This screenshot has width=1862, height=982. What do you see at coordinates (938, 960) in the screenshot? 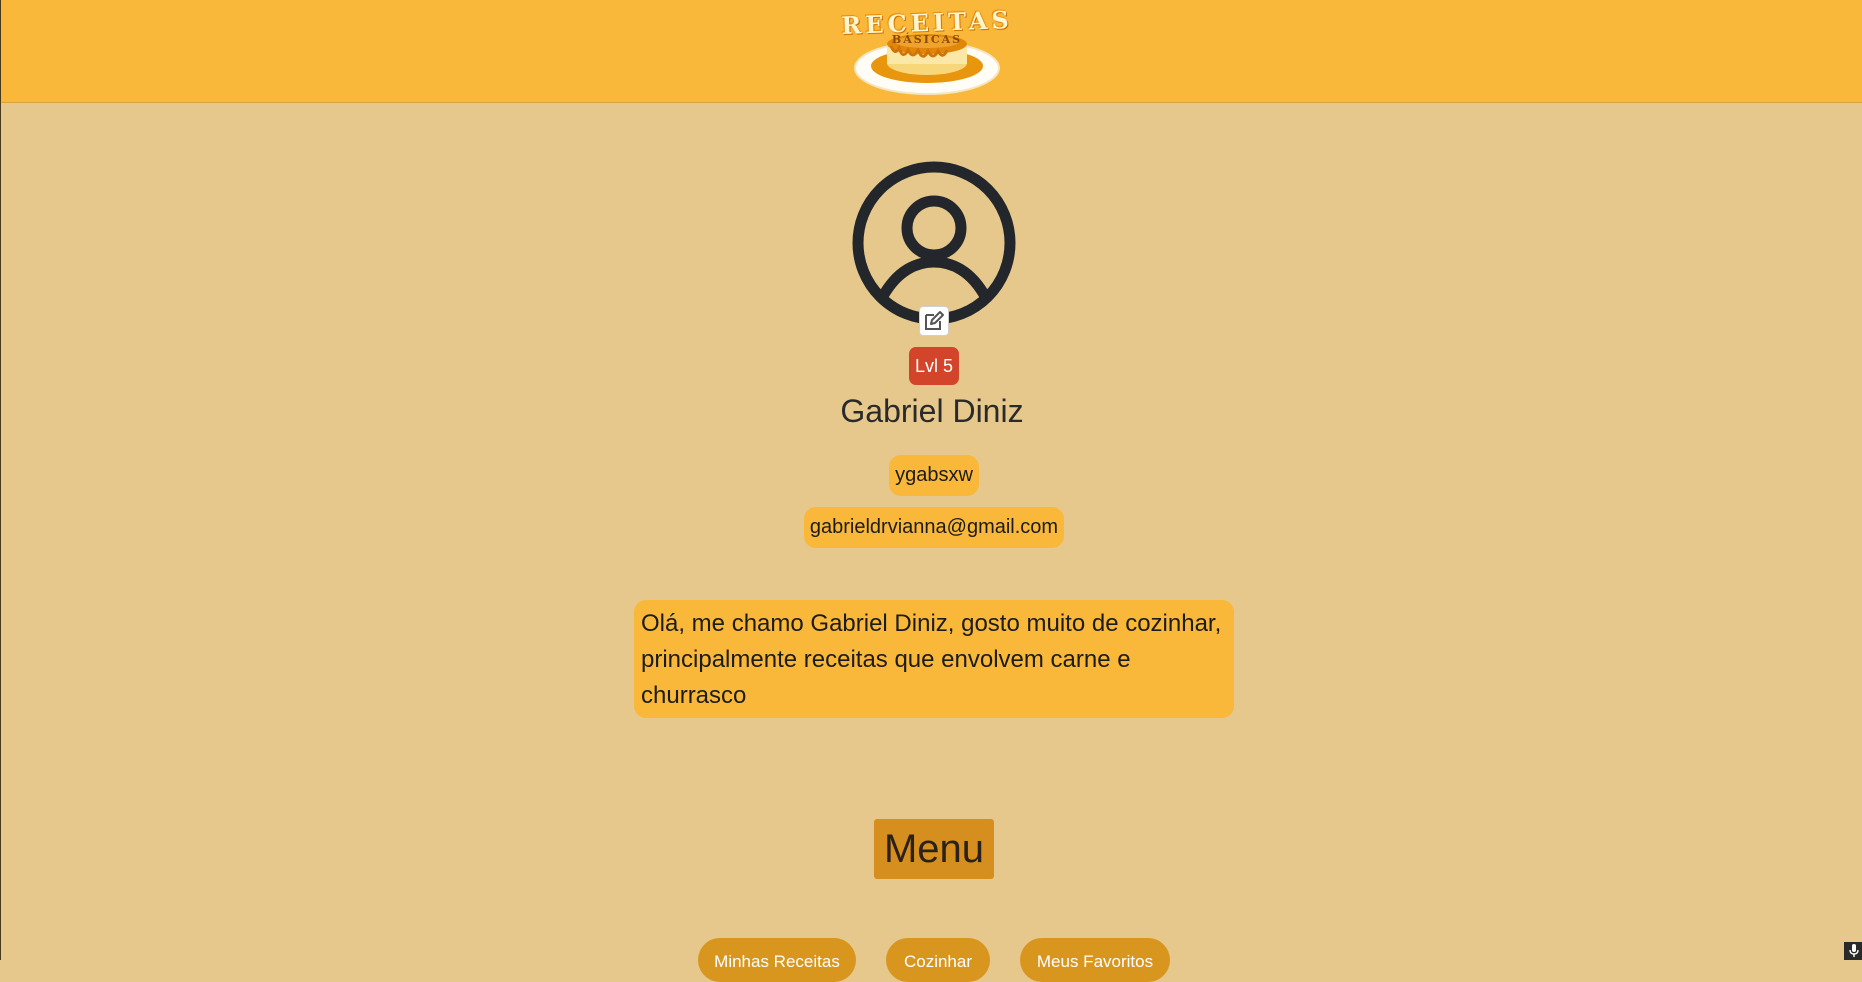
I see `cozinhar-button: Cozinhar` at bounding box center [938, 960].